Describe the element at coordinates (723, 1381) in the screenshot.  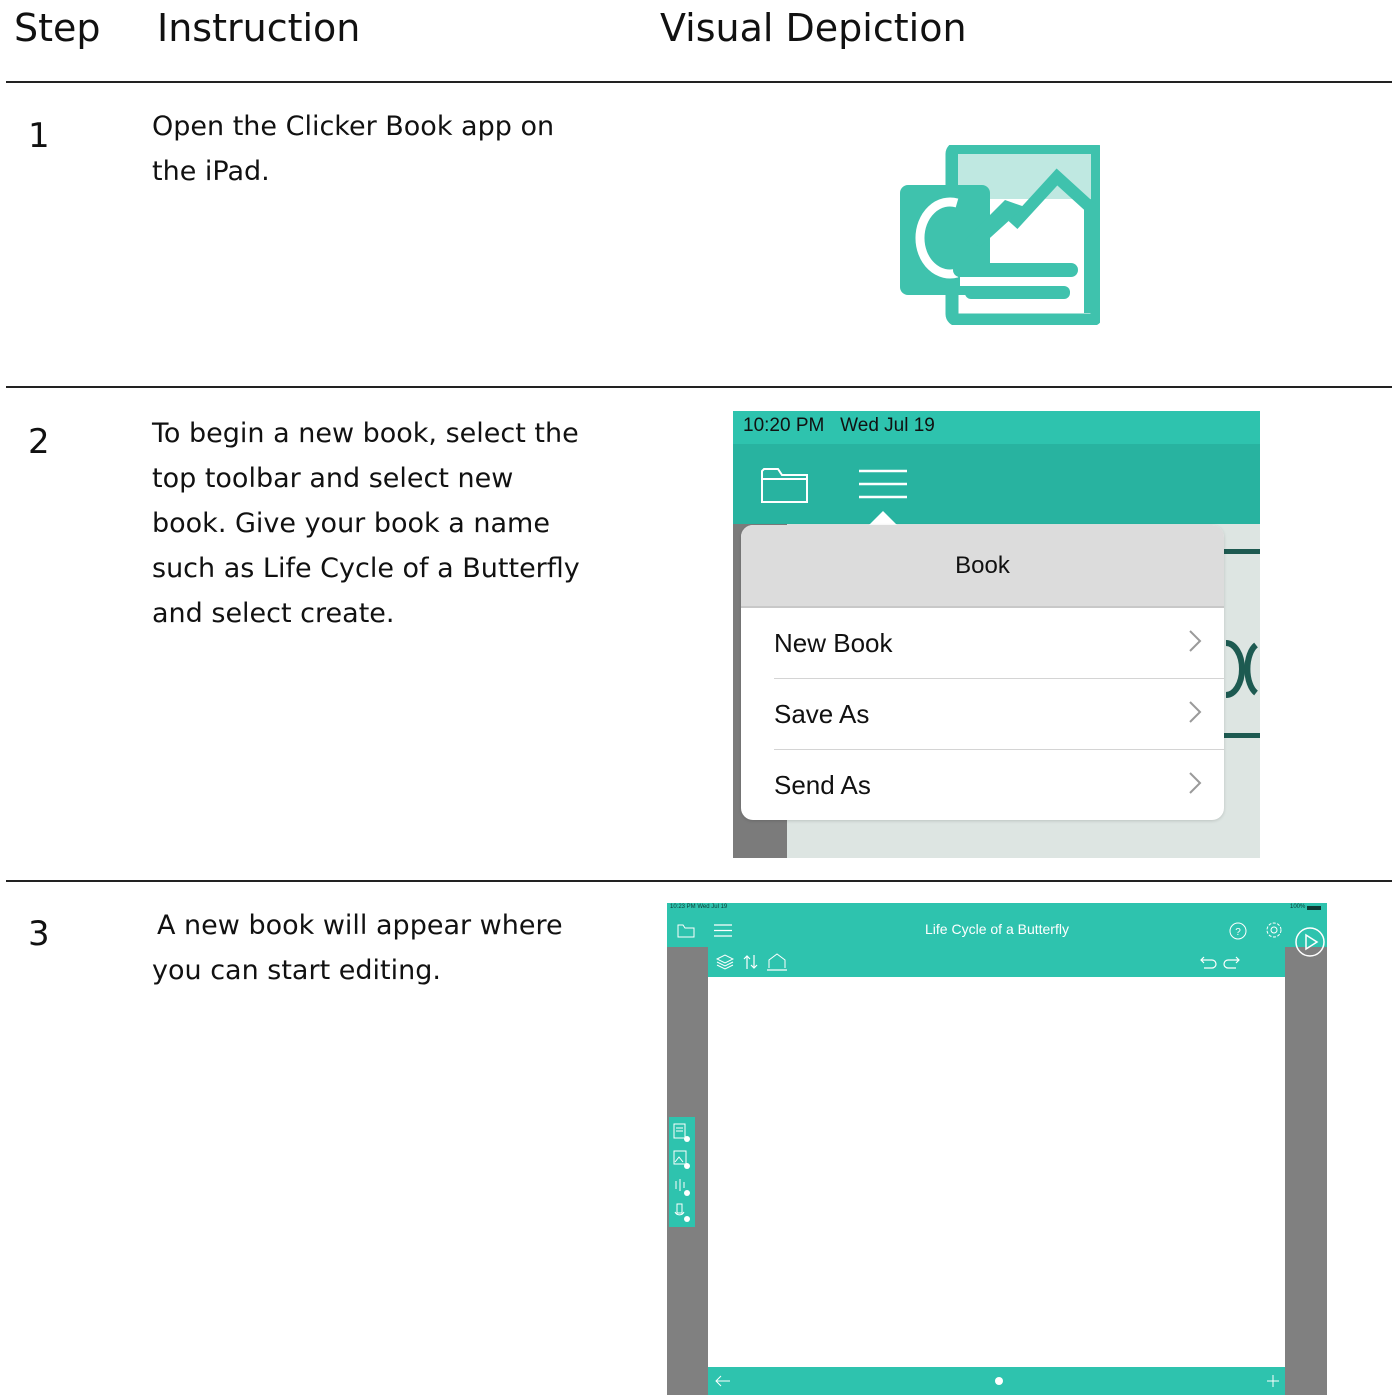
I see `arrow-left-icon` at that location.